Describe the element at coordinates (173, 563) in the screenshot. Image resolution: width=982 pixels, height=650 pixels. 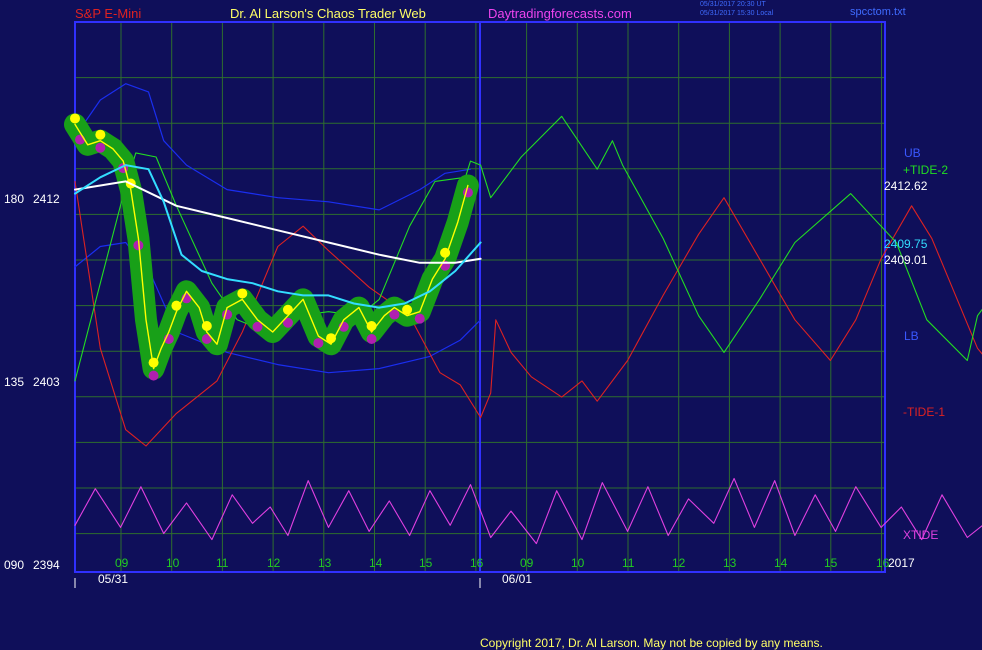
I see `hour-tick-day1-10: 10` at that location.